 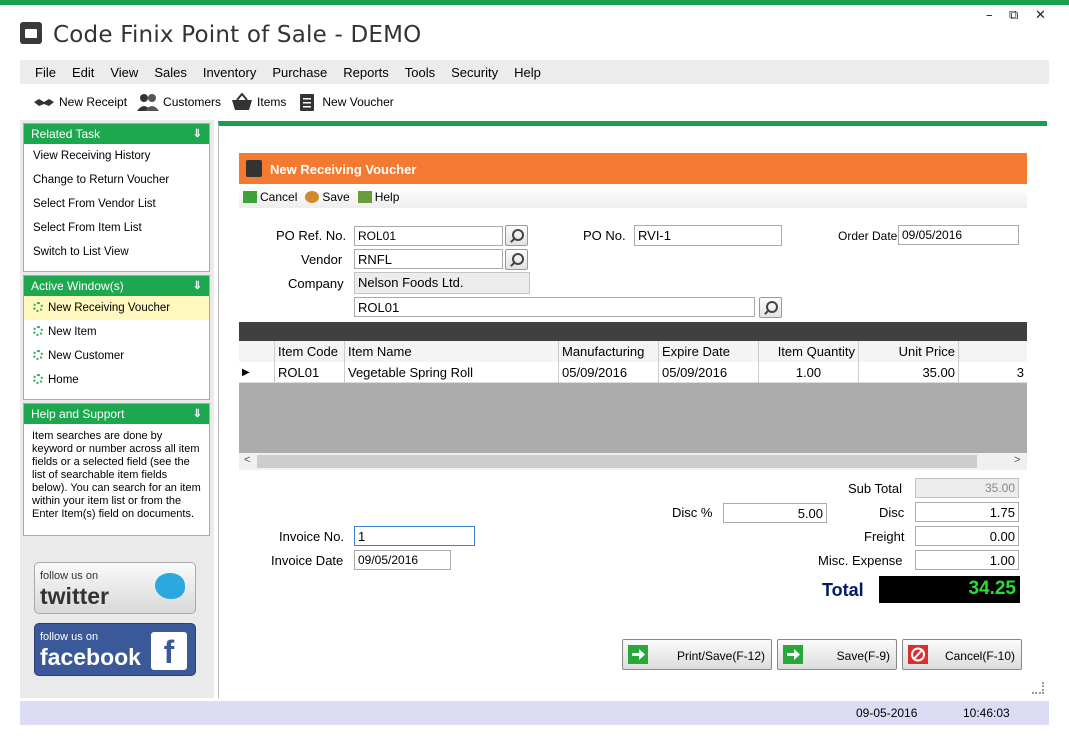 I want to click on menu-tools: Tools, so click(x=420, y=72).